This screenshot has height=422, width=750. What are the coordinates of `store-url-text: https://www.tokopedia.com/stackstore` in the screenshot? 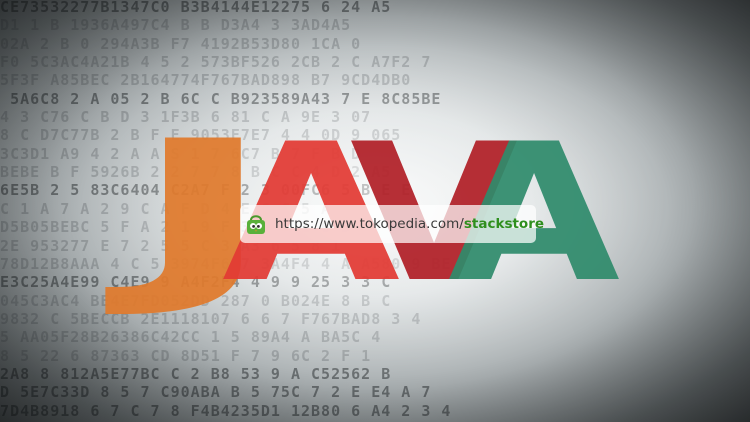 It's located at (409, 224).